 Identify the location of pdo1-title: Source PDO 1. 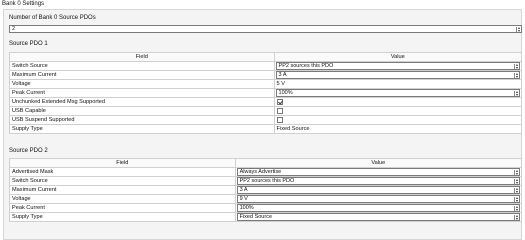
(28, 44).